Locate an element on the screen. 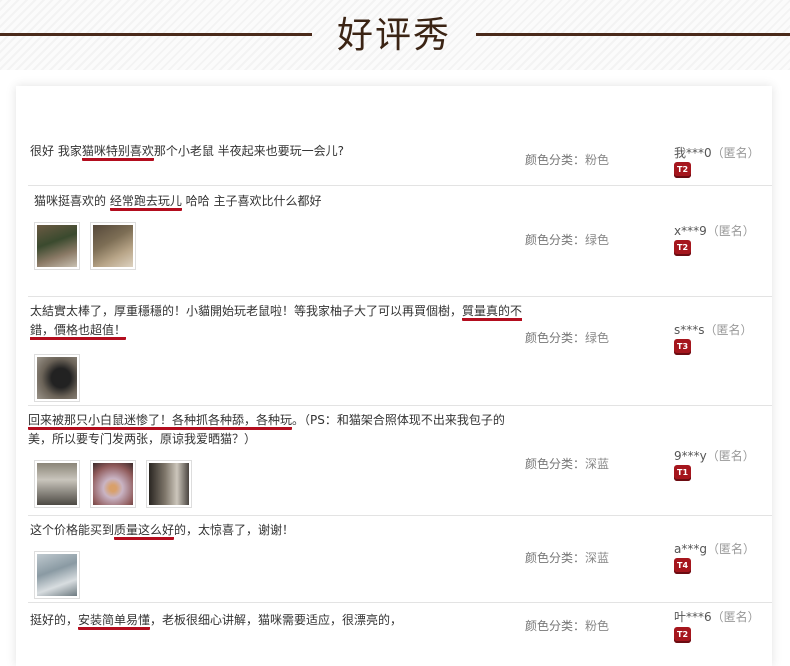 This screenshot has width=790, height=666. header-banner: 好评秀 is located at coordinates (395, 35).